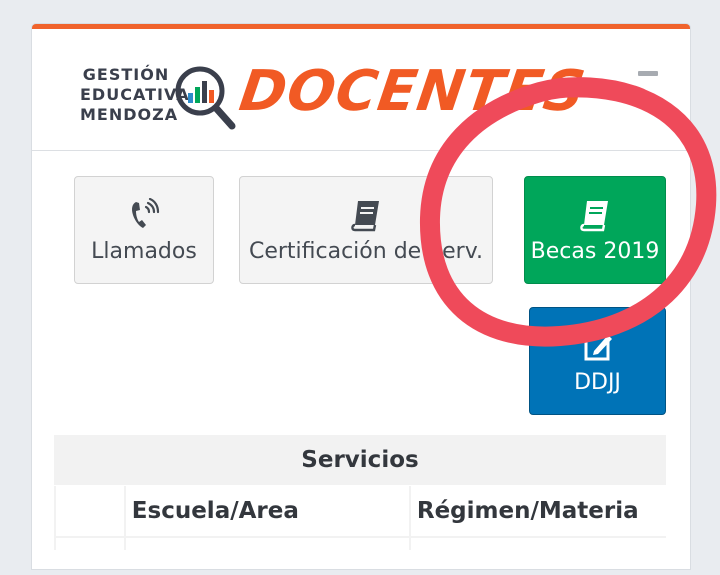 Image resolution: width=720 pixels, height=575 pixels. I want to click on becas-2019-label: Becas 2019, so click(595, 251).